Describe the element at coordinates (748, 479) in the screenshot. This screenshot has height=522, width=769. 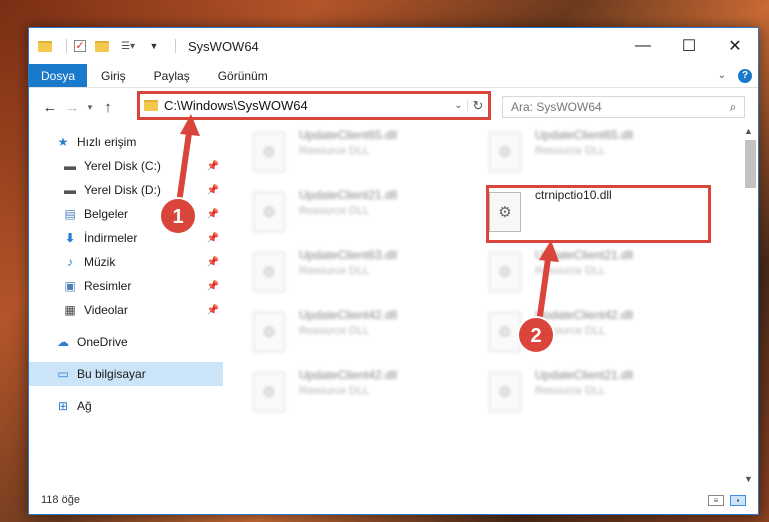
I see `scroll-down-icon: ▼` at that location.